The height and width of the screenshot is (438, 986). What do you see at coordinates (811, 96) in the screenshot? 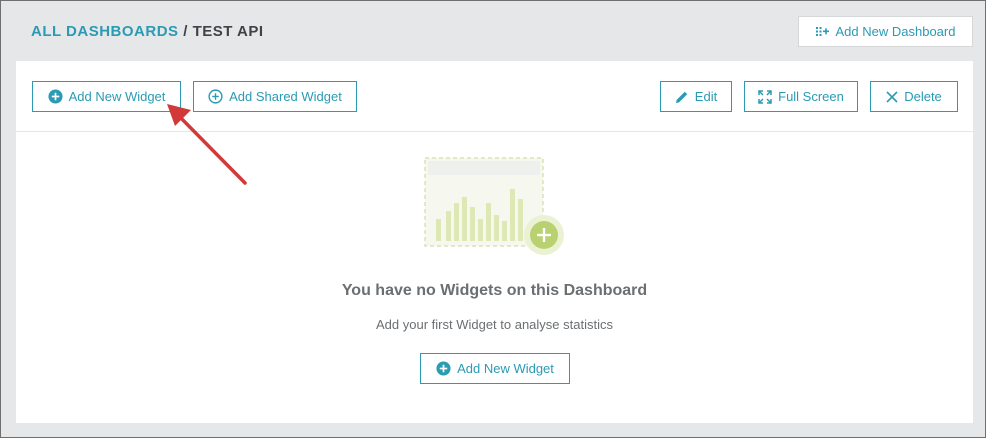
I see `full-screen-label: Full Screen` at bounding box center [811, 96].